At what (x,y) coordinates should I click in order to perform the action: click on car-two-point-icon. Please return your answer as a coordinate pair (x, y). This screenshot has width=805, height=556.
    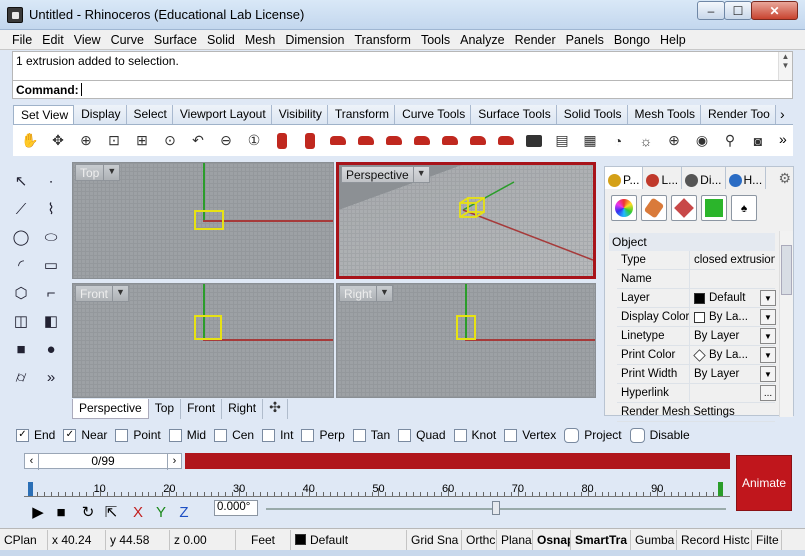
    Looking at the image, I should click on (506, 141).